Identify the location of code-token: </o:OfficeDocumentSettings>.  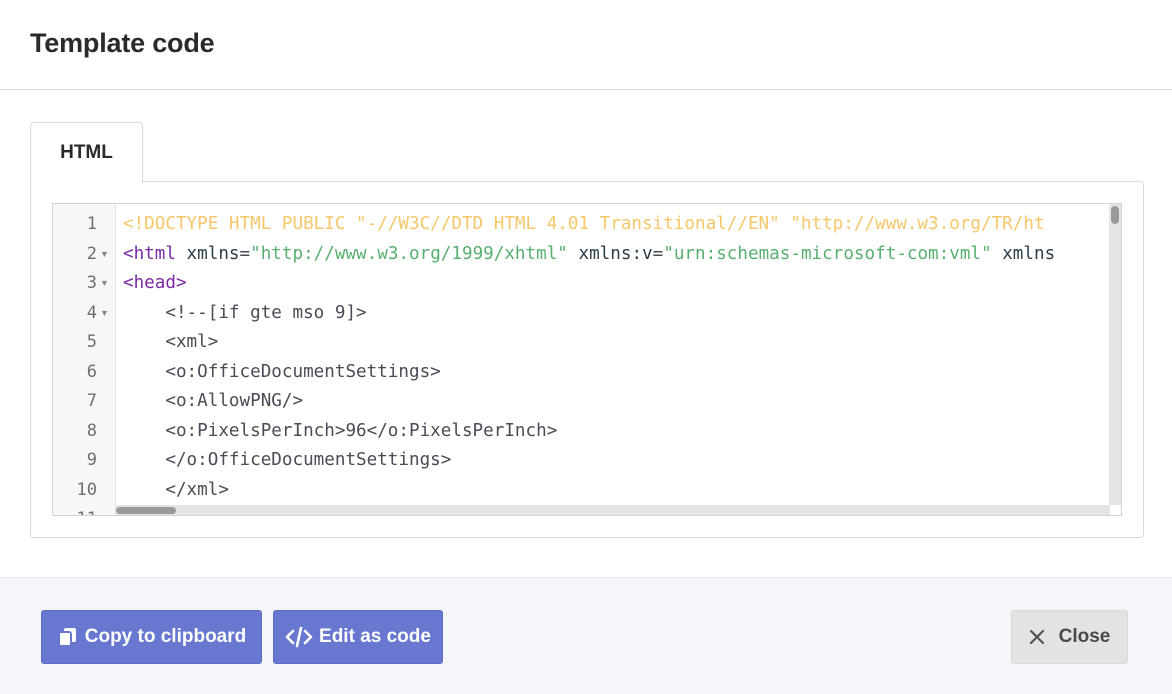
(287, 460).